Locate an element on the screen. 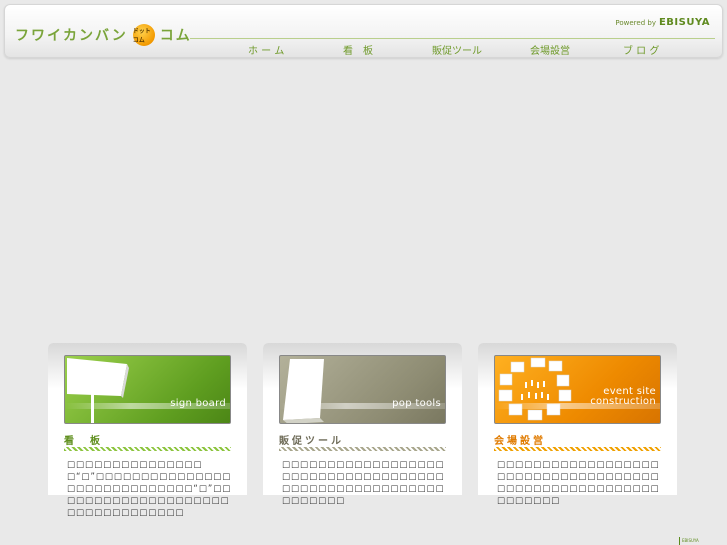  logo-text-left: フワイカンバン is located at coordinates (71, 36).